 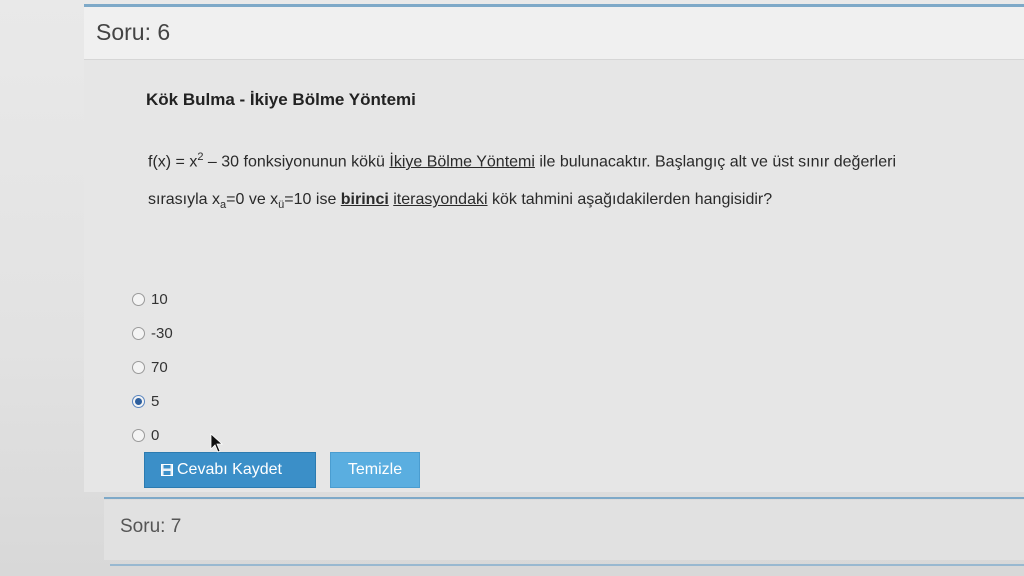 I want to click on text-part3: =0 ve x, so click(x=252, y=200).